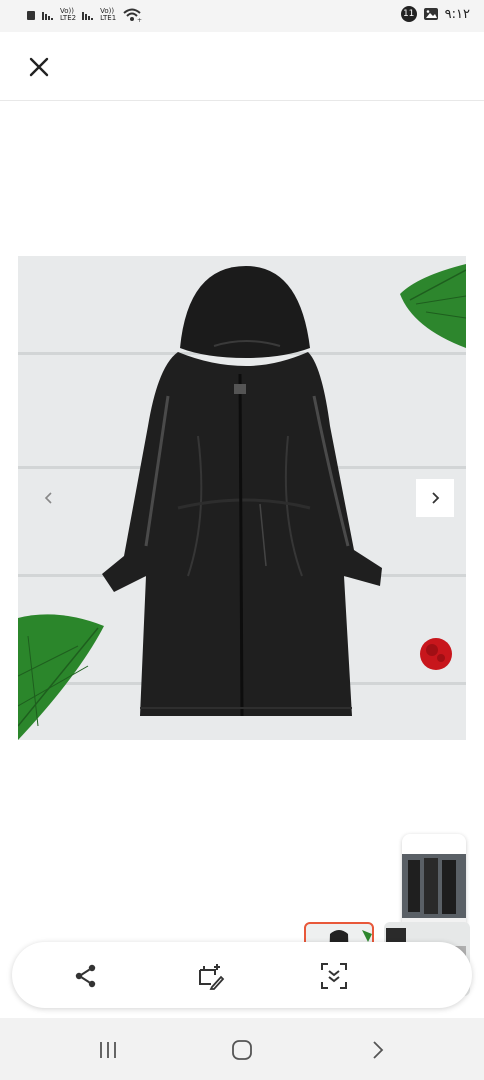  I want to click on top-bar, so click(242, 66).